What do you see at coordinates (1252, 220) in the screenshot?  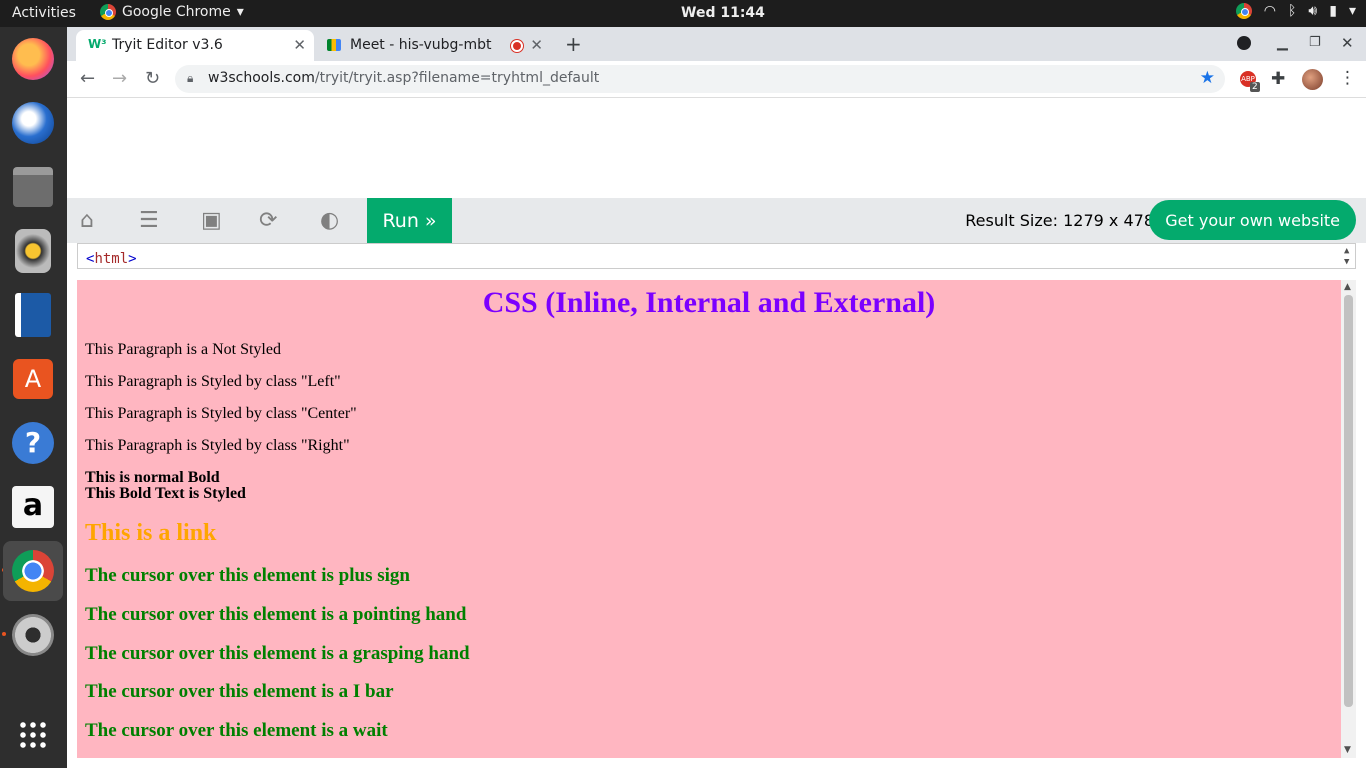 I see `get-website-button: Get your own website` at bounding box center [1252, 220].